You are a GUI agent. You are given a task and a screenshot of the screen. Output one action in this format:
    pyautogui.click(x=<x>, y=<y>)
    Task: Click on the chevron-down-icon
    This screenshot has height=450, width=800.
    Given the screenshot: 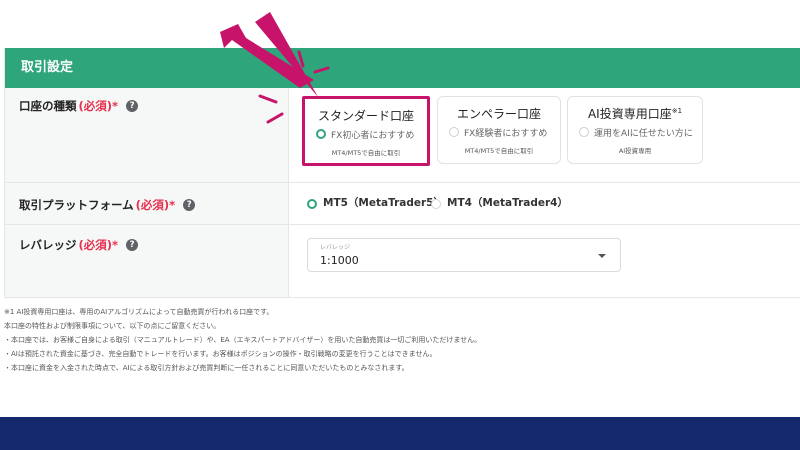 What is the action you would take?
    pyautogui.click(x=602, y=256)
    